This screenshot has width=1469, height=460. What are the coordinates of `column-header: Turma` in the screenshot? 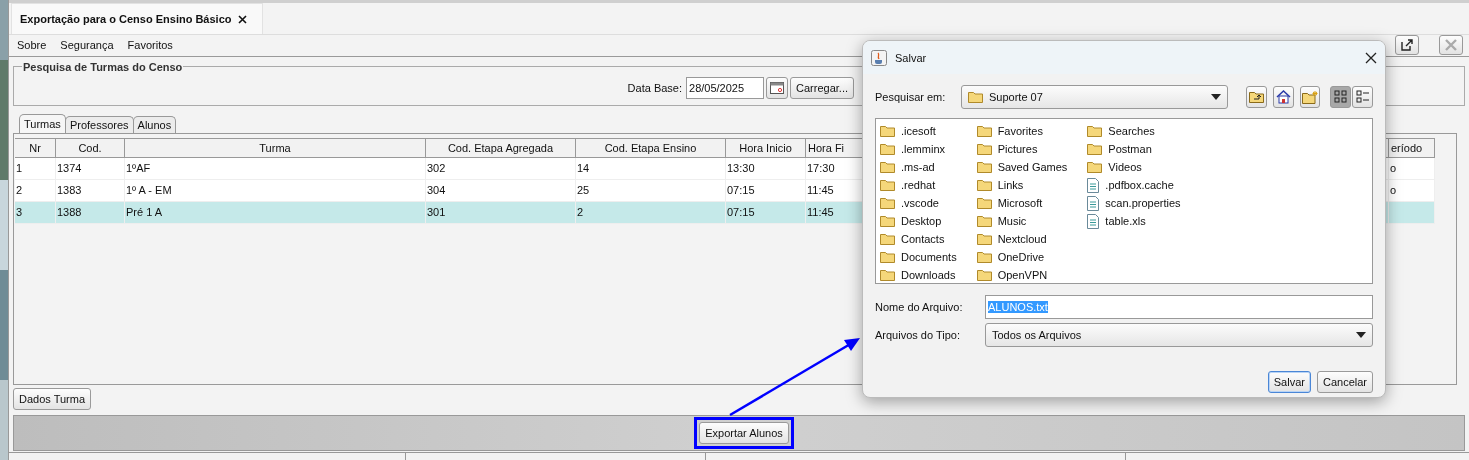 It's located at (275, 148).